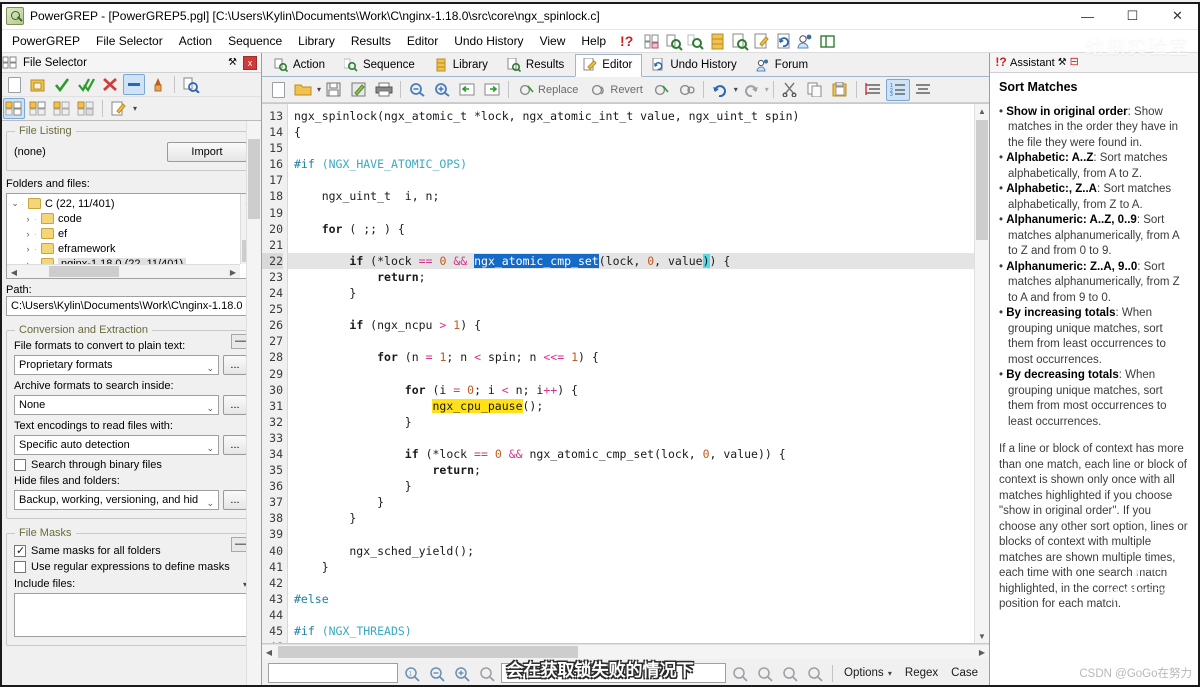  What do you see at coordinates (417, 90) in the screenshot?
I see `zoom-out-icon` at bounding box center [417, 90].